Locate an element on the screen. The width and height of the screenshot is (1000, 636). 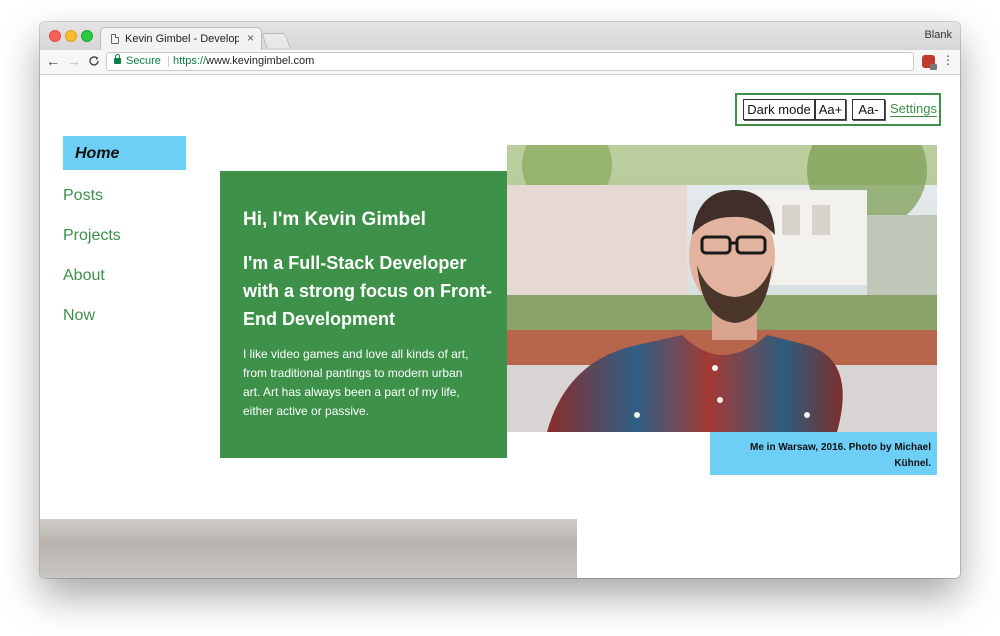
next-section-image is located at coordinates (308, 548).